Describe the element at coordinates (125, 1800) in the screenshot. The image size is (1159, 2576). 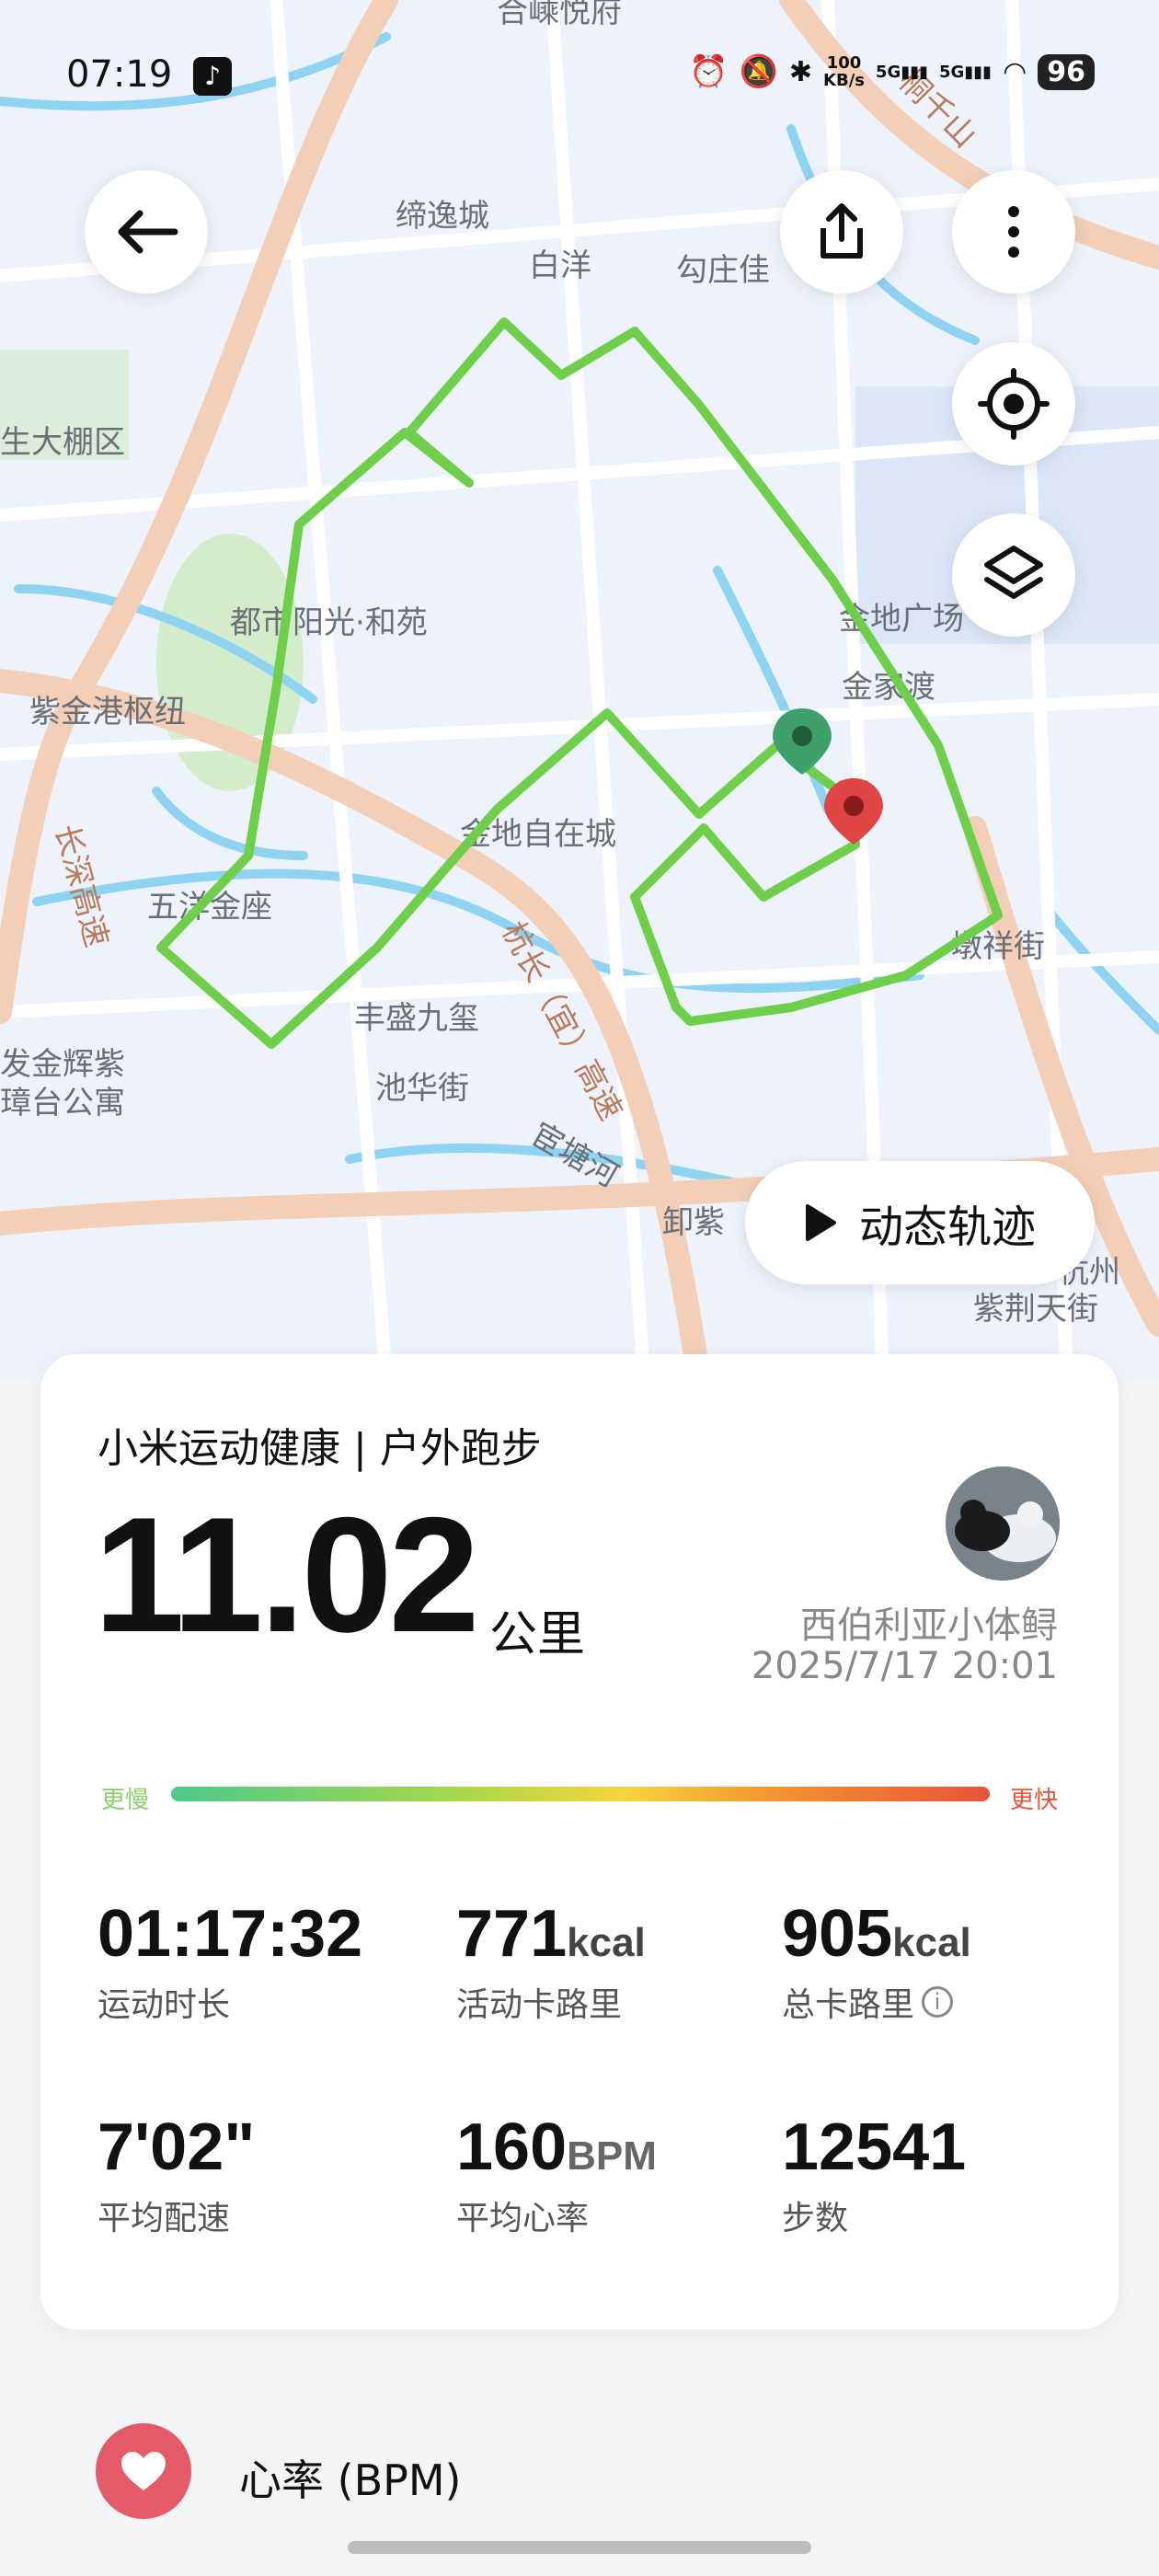
I see `pace-slow-label: 更慢` at that location.